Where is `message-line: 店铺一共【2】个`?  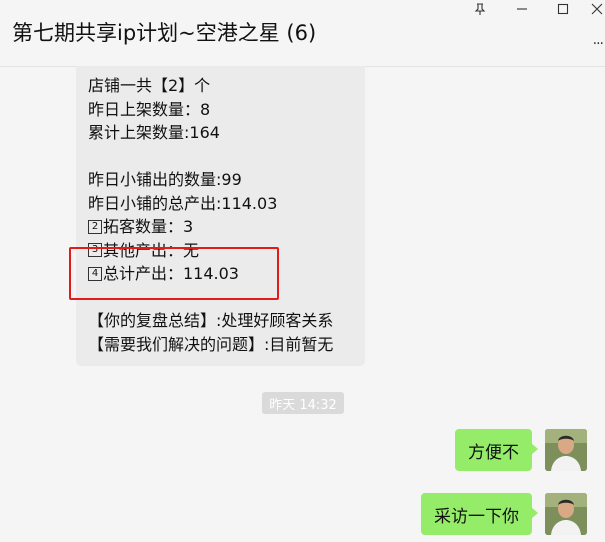
message-line: 店铺一共【2】个 is located at coordinates (149, 85).